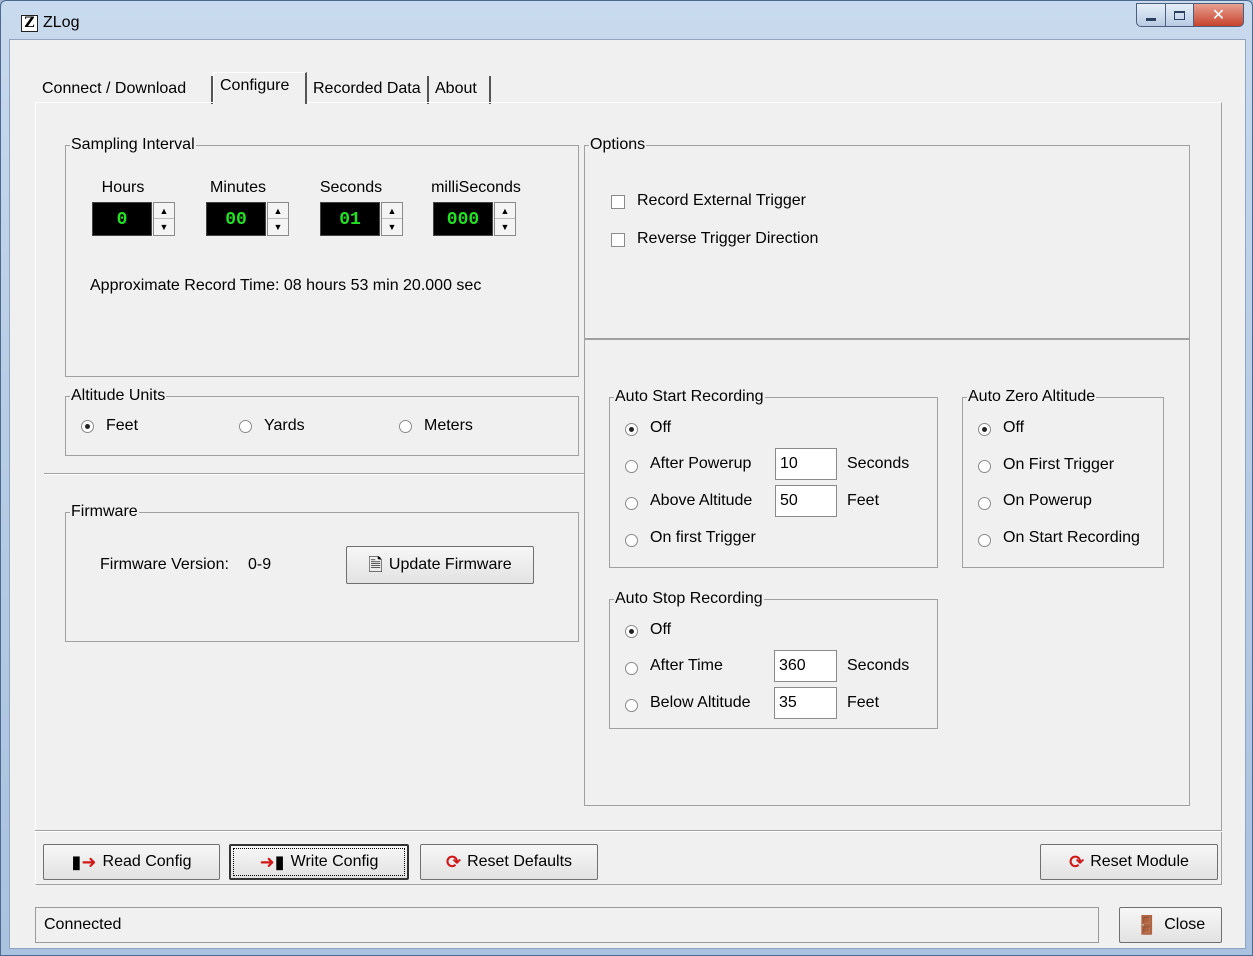 The height and width of the screenshot is (956, 1253). Describe the element at coordinates (245, 426) in the screenshot. I see `yards-radio` at that location.